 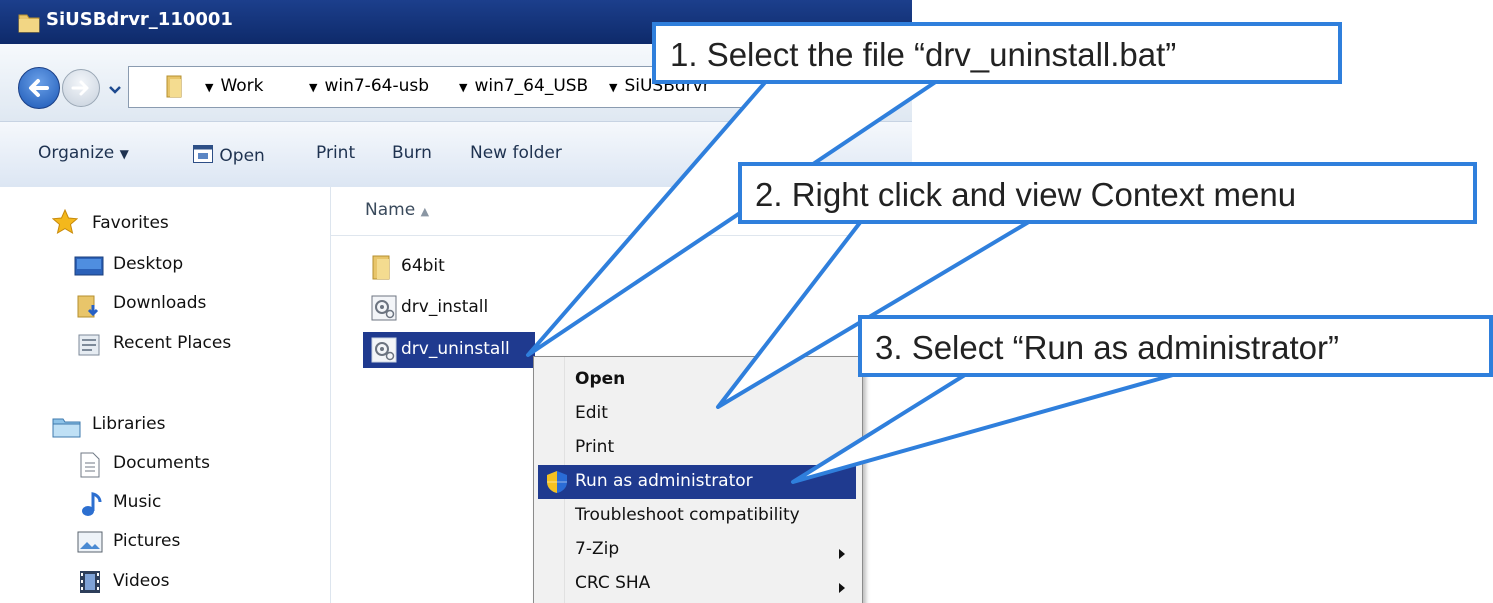 I want to click on callout-step-1: 1. Select the file “drv_uninstall.bat”, so click(x=997, y=53).